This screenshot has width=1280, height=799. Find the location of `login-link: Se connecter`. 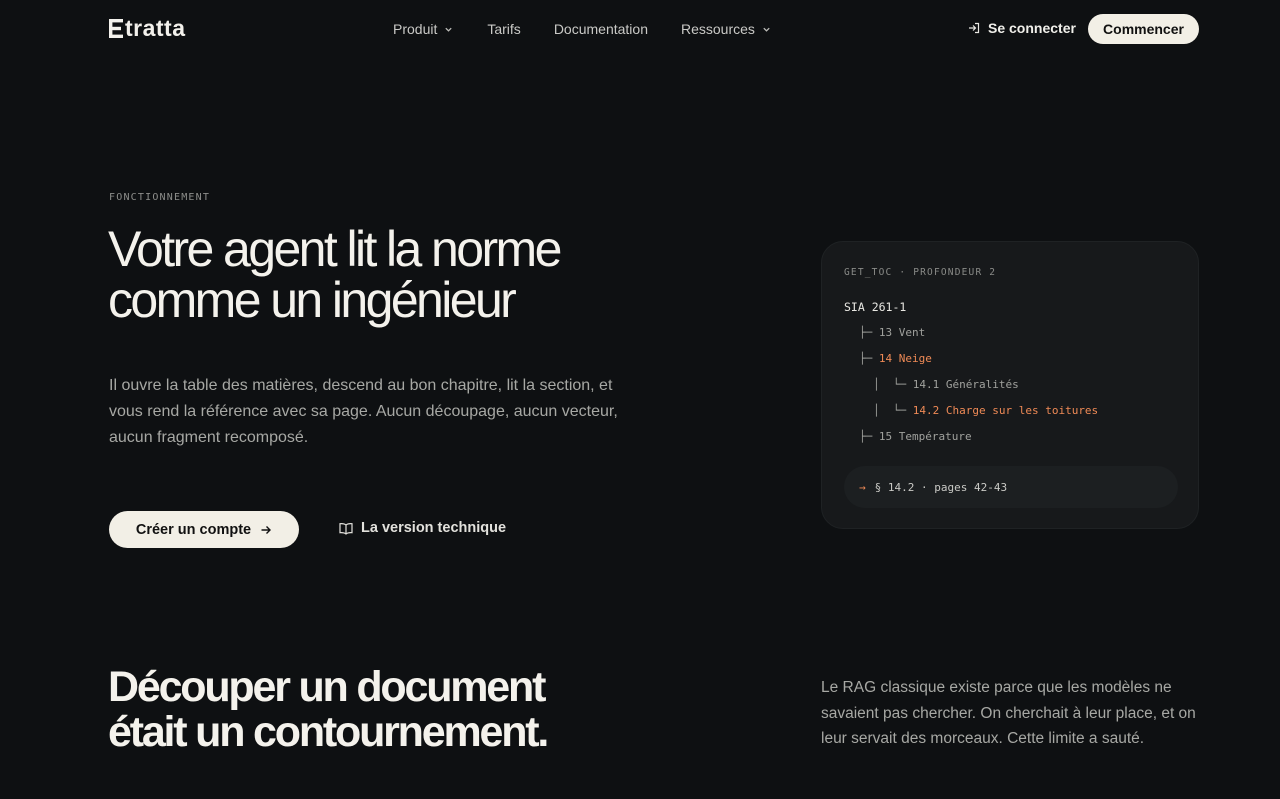

login-link: Se connecter is located at coordinates (1022, 28).